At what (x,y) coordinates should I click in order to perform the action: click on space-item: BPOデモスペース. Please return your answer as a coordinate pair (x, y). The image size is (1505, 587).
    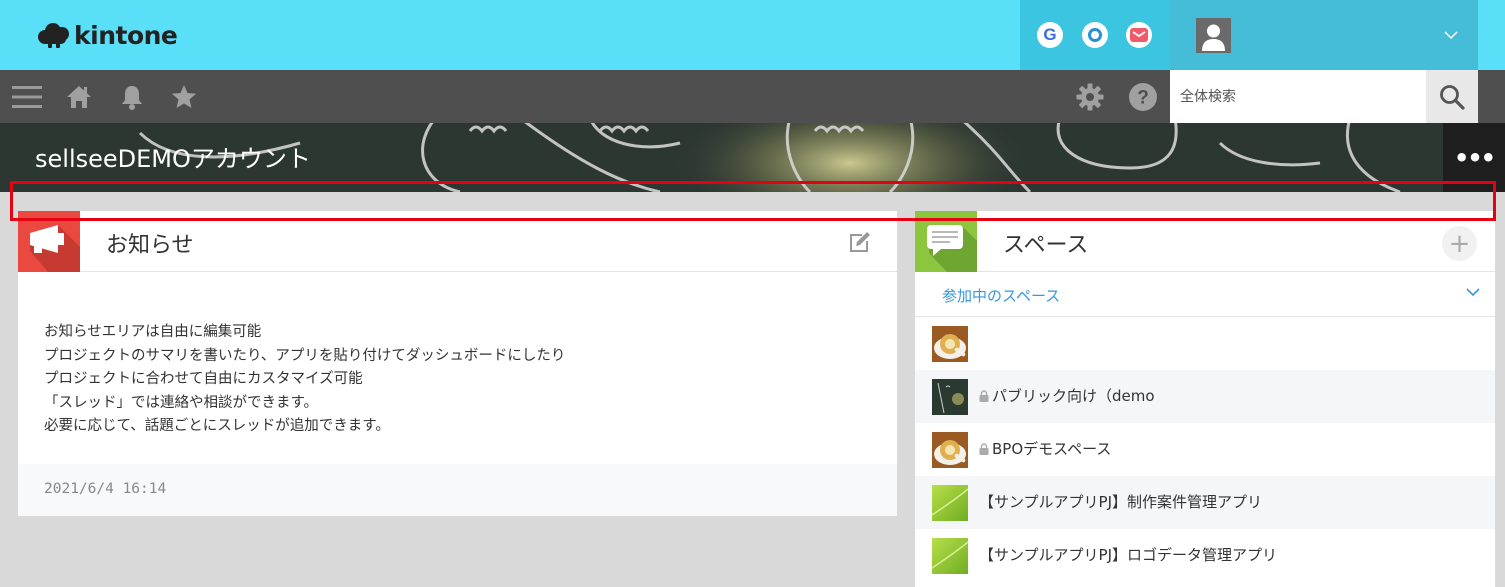
    Looking at the image, I should click on (1205, 449).